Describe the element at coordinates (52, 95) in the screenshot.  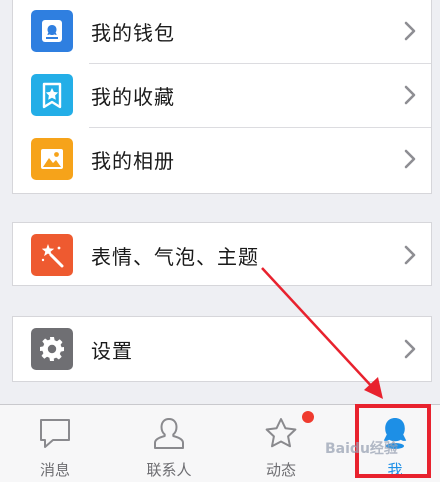
I see `favorite-star-icon` at that location.